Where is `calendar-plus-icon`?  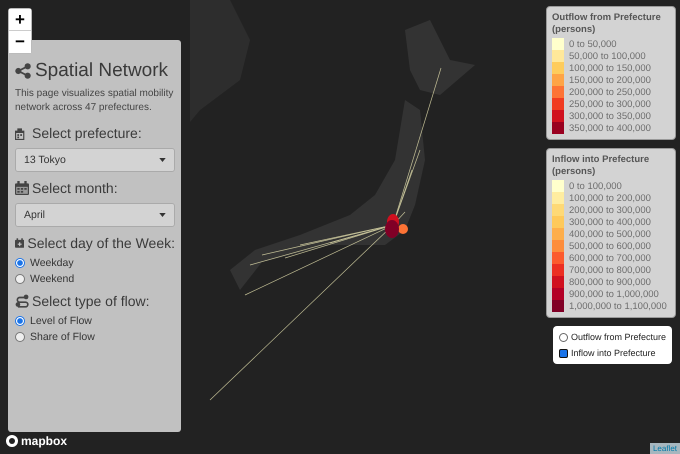 calendar-plus-icon is located at coordinates (19, 243).